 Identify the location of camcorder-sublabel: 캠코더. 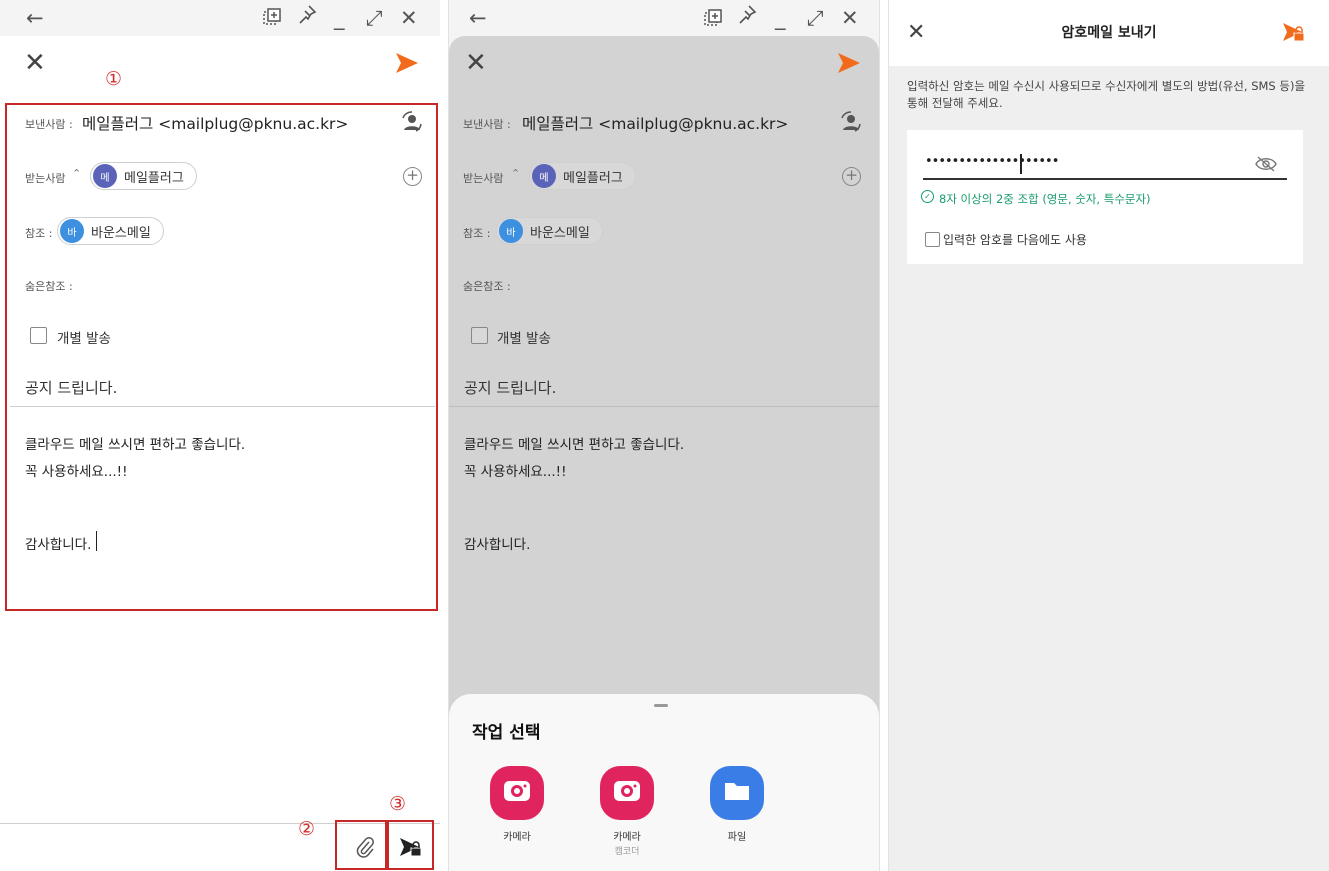
(627, 852).